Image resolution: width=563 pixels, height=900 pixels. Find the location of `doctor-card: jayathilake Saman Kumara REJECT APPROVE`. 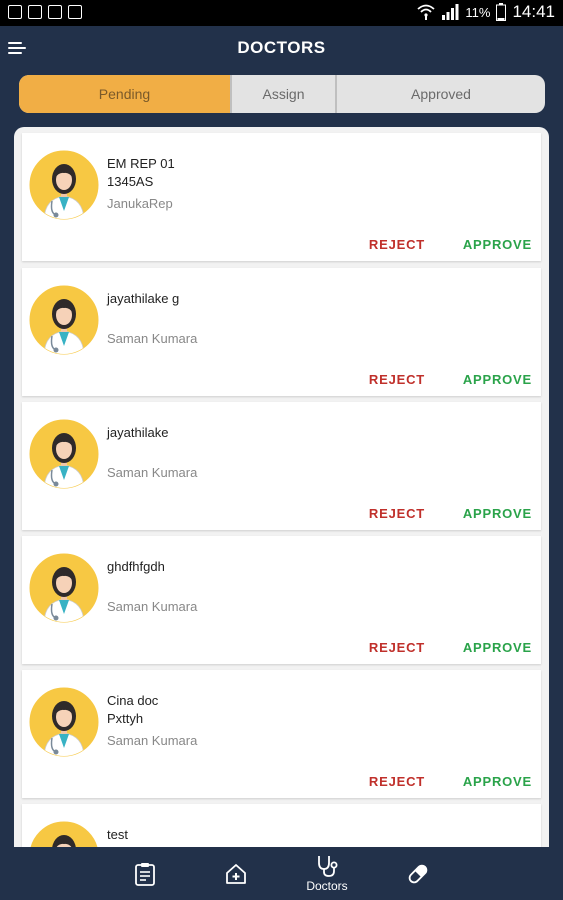

doctor-card: jayathilake Saman Kumara REJECT APPROVE is located at coordinates (281, 466).